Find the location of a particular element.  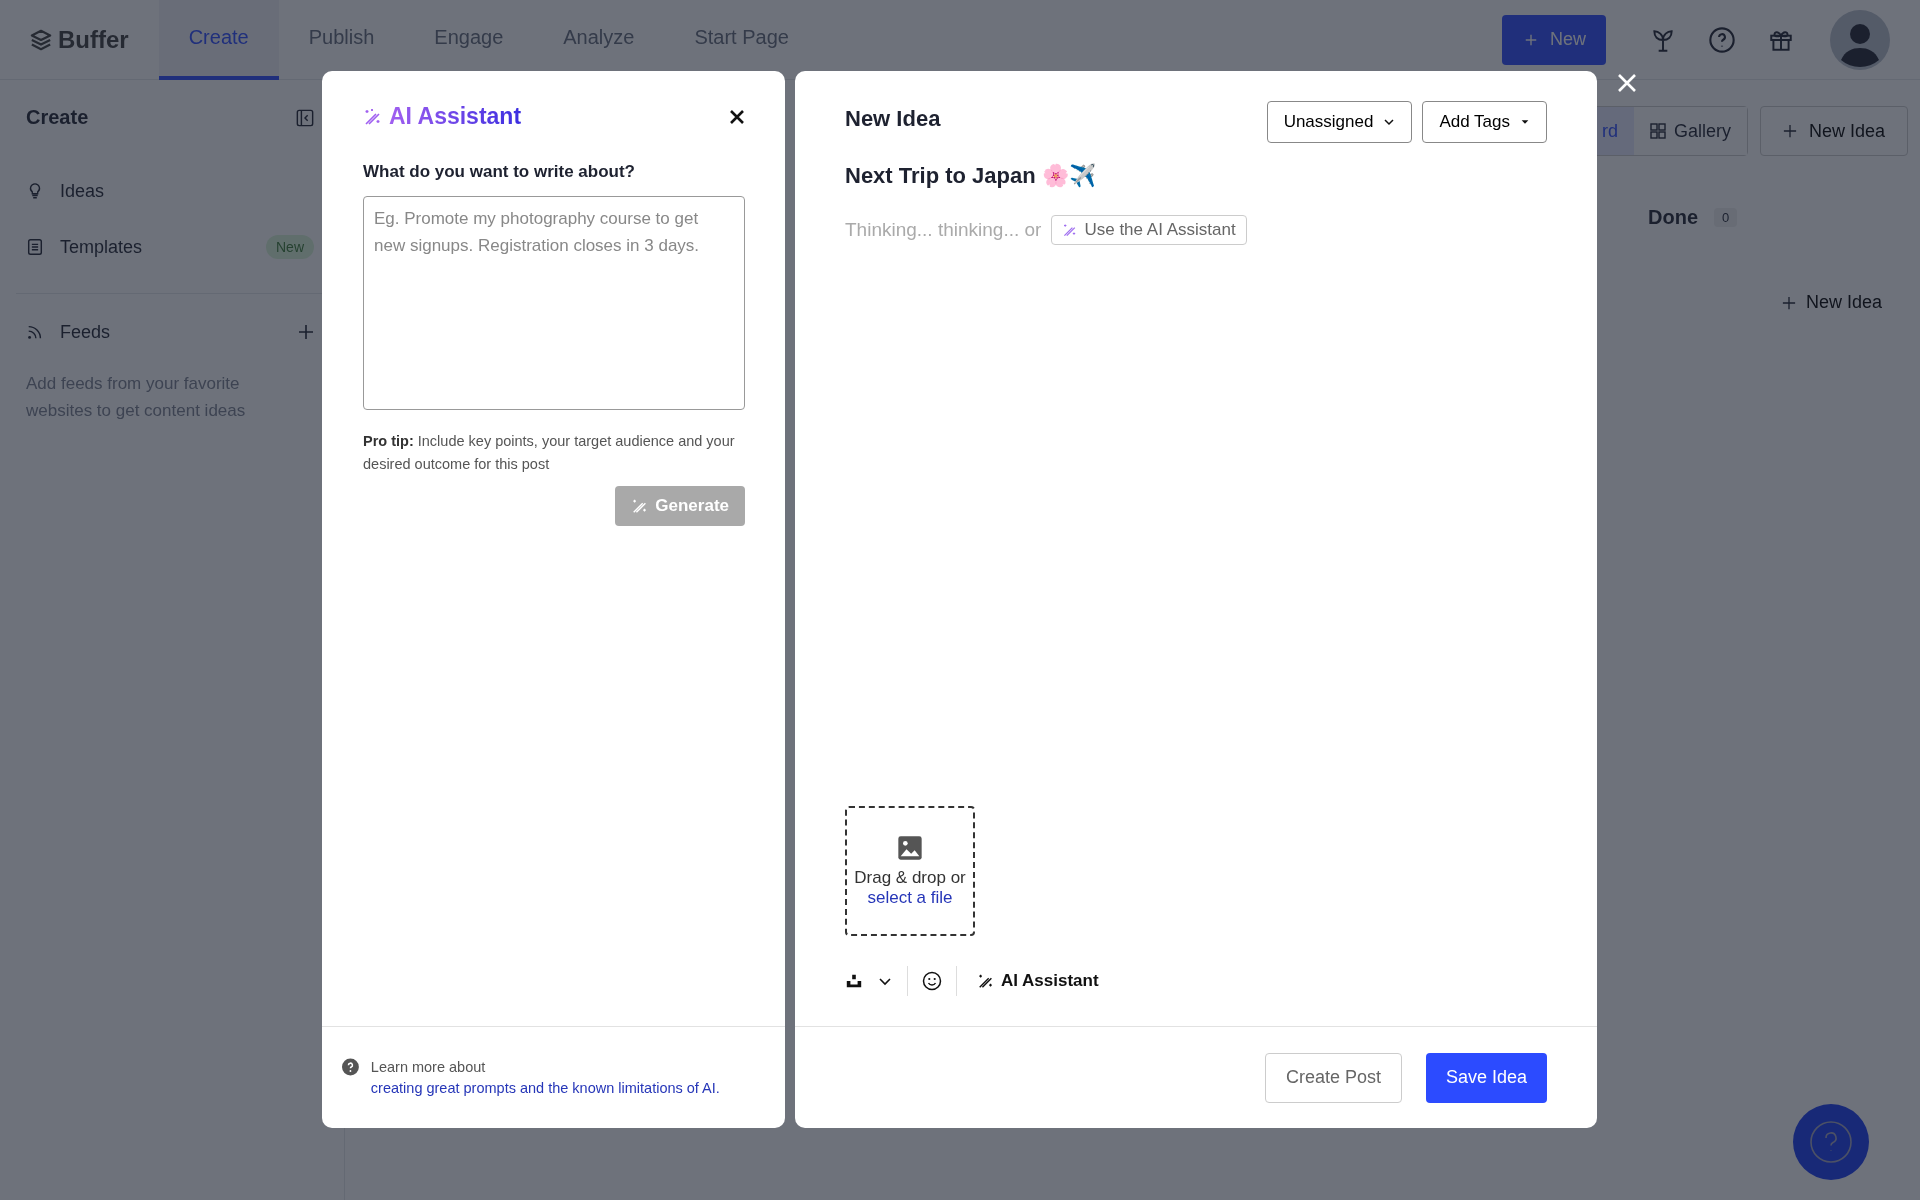

emoji-icon is located at coordinates (932, 981).